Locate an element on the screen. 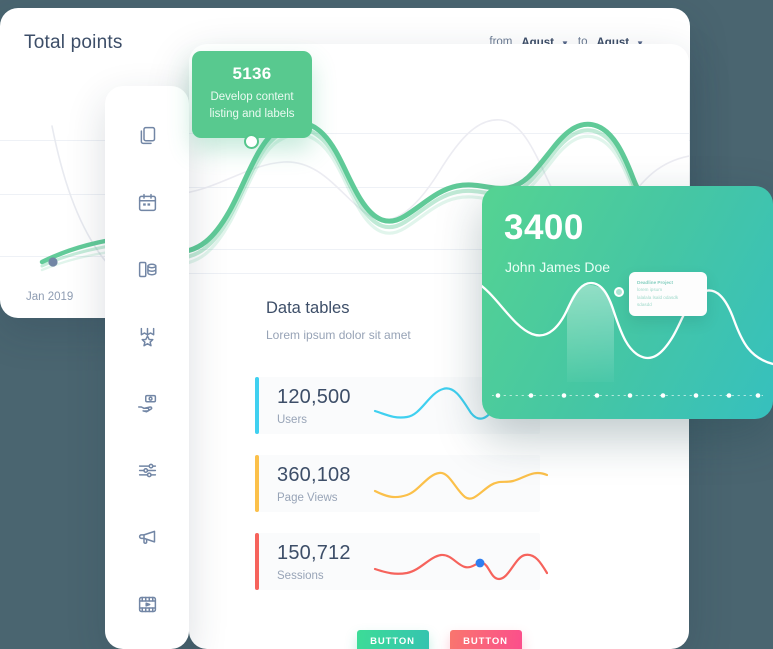 This screenshot has width=773, height=649. progress-value: 3400 is located at coordinates (544, 227).